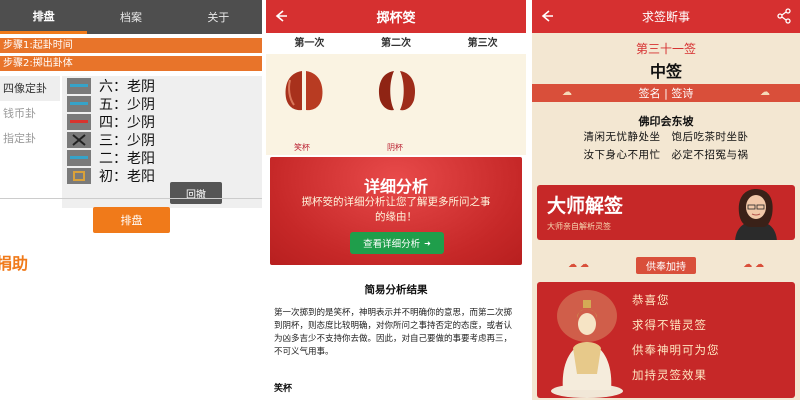  What do you see at coordinates (79, 122) in the screenshot?
I see `broken-line-icon` at bounding box center [79, 122].